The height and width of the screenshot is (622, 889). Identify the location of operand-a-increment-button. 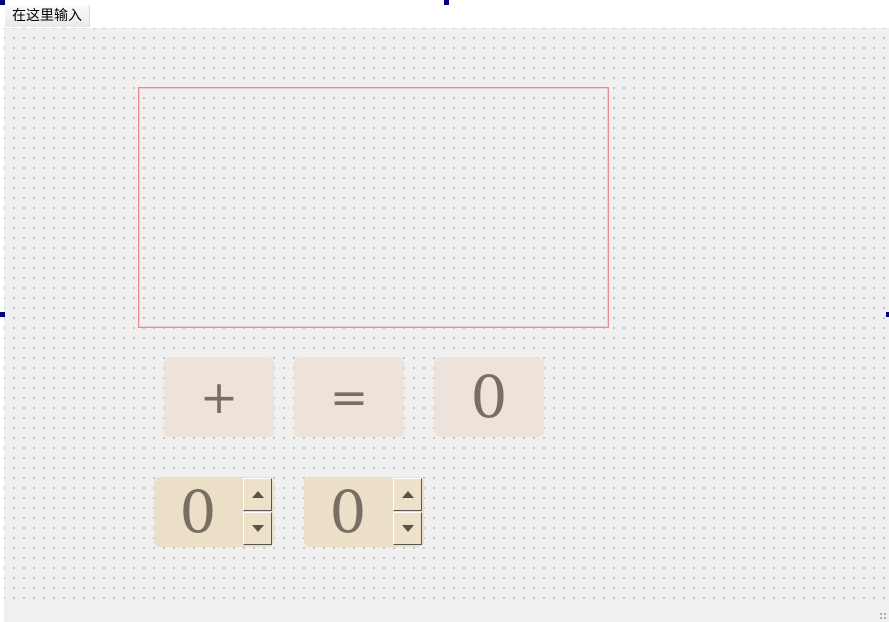
(257, 494).